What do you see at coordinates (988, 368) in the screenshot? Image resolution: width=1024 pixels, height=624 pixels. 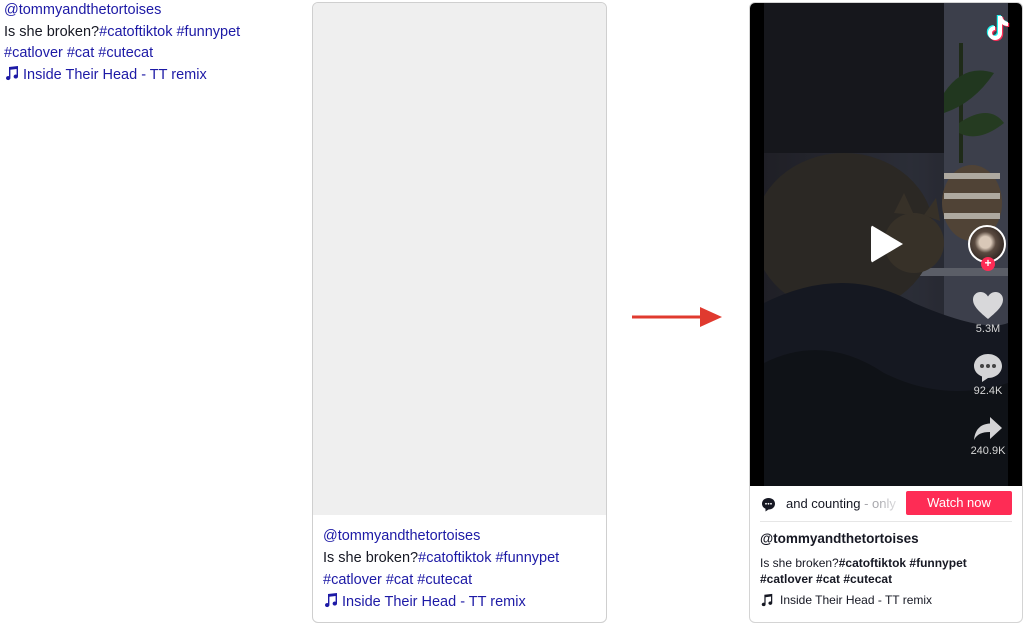 I see `comment-icon` at bounding box center [988, 368].